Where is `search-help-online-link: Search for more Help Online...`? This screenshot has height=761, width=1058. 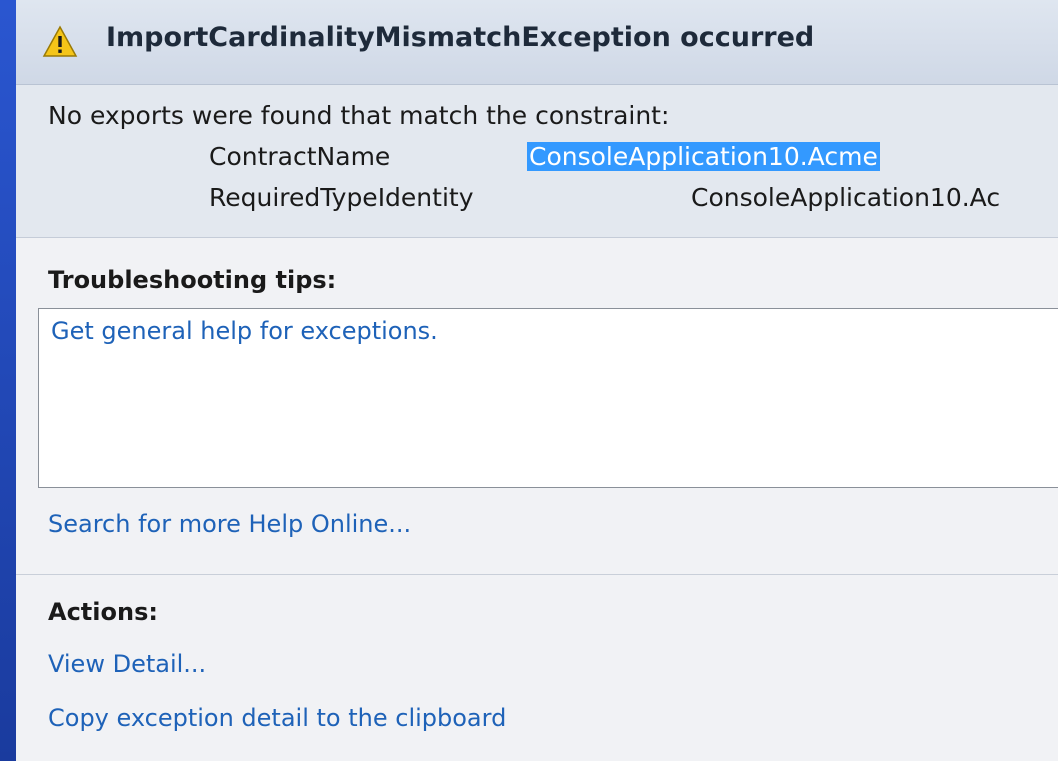 search-help-online-link: Search for more Help Online... is located at coordinates (229, 524).